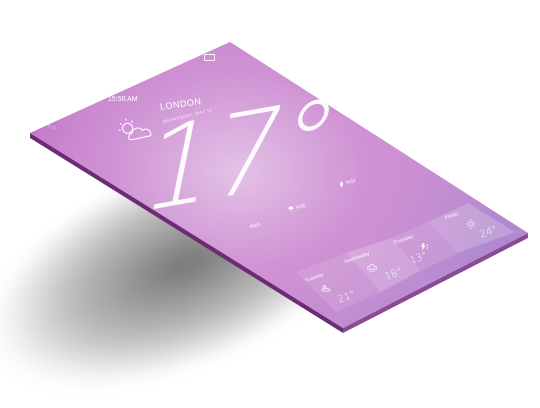 The image size is (540, 408). I want to click on sun-cloud-icon, so click(326, 287).